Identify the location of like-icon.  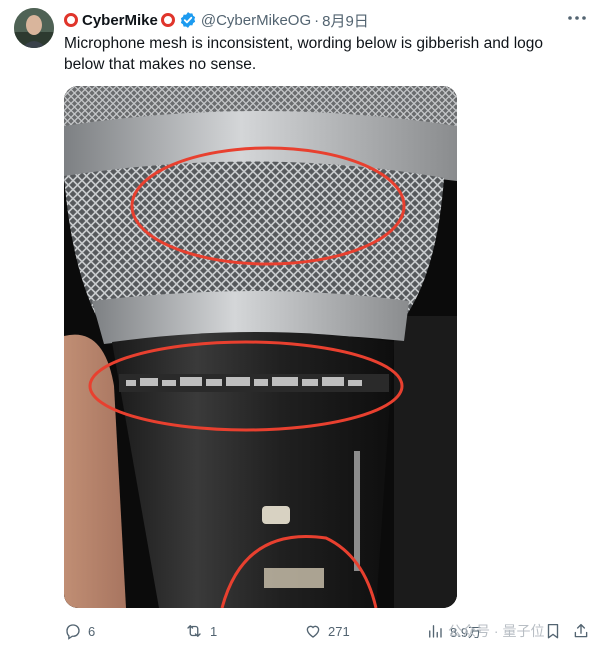
(313, 631).